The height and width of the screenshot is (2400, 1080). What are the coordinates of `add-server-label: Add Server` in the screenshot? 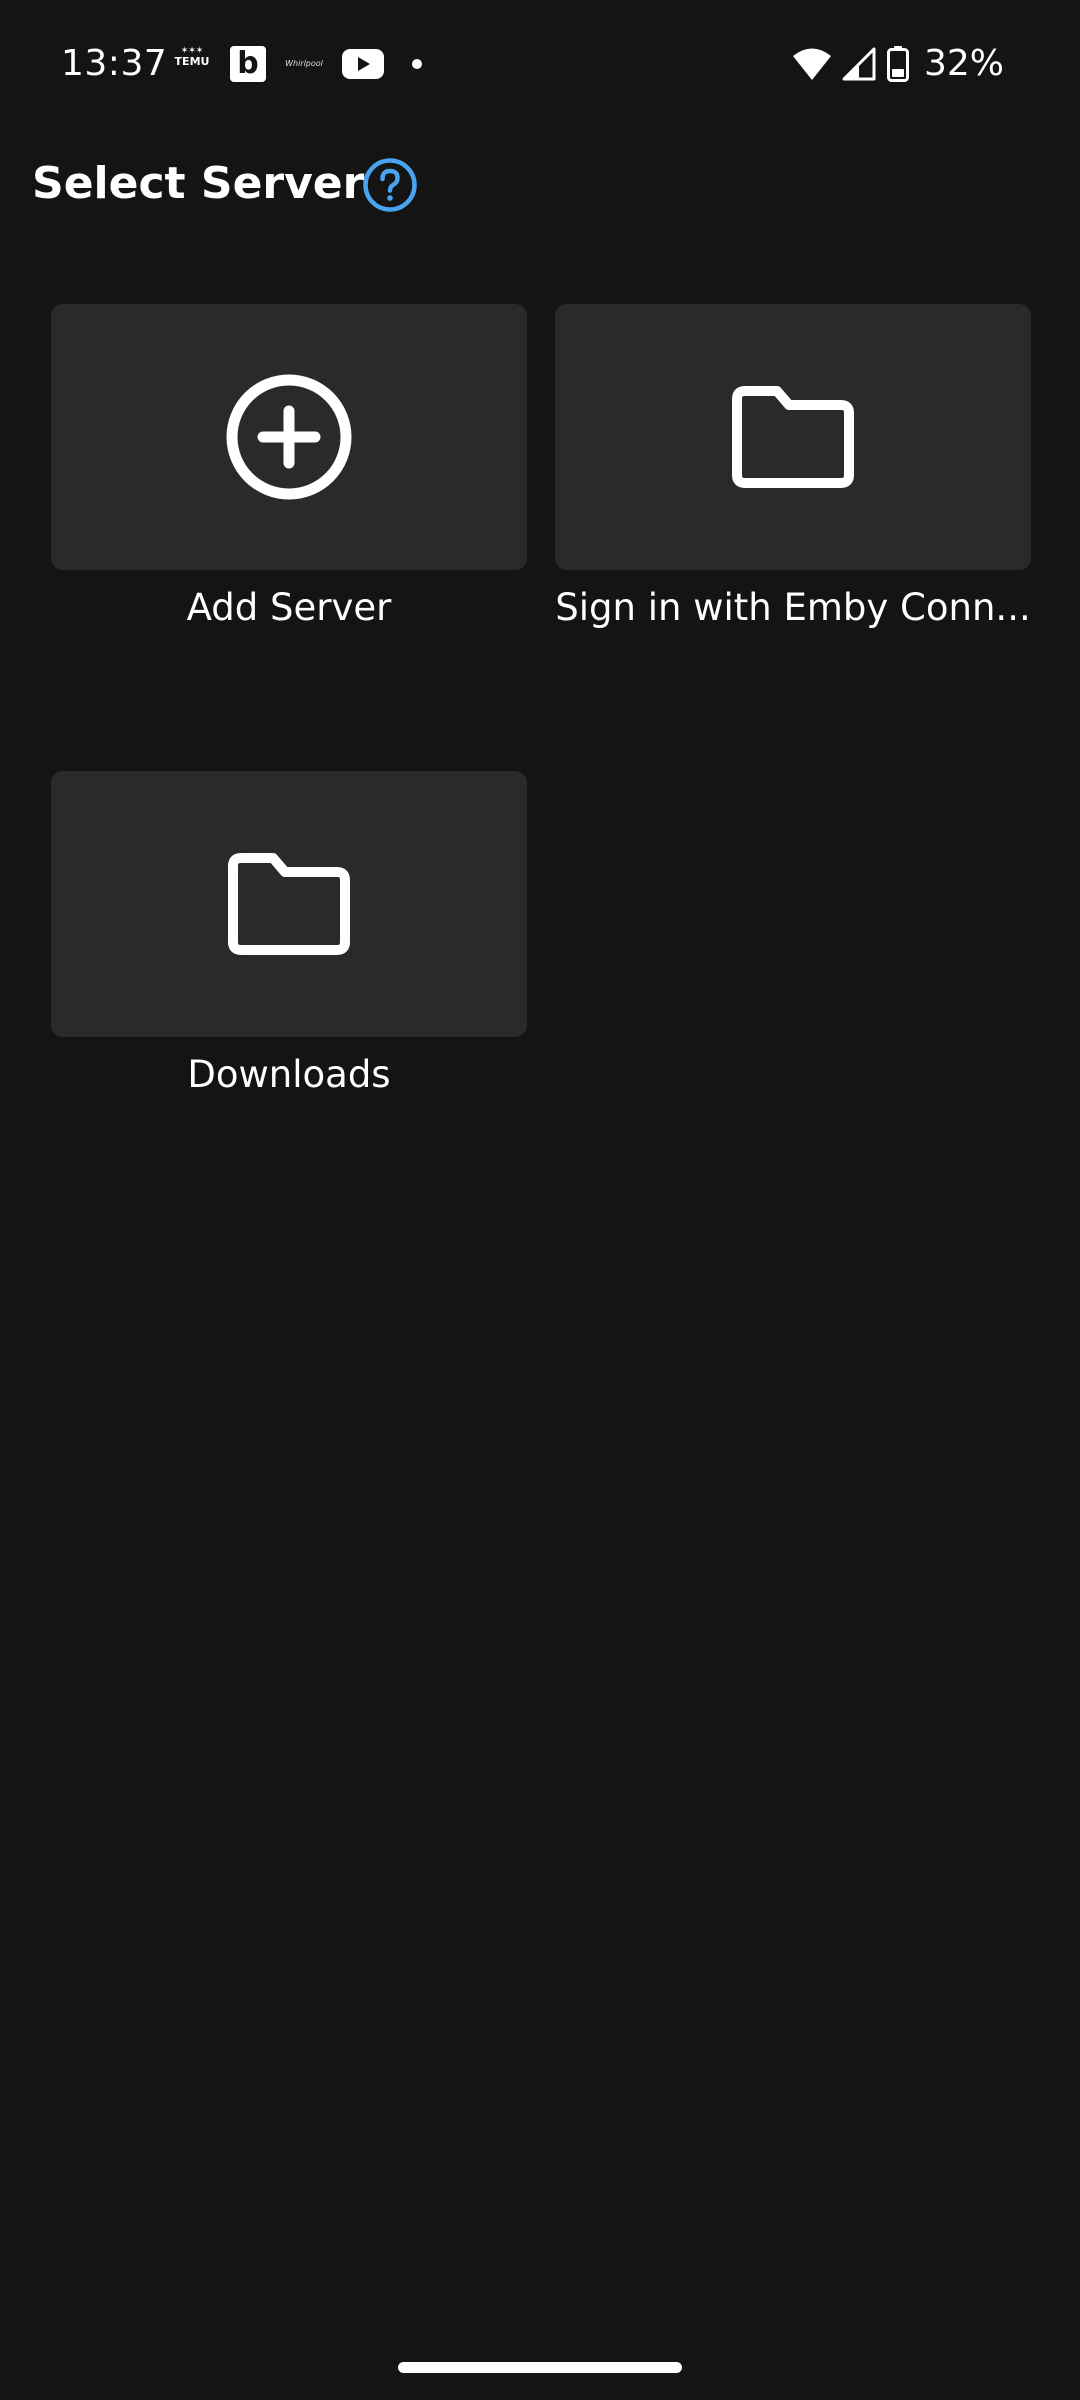 It's located at (289, 607).